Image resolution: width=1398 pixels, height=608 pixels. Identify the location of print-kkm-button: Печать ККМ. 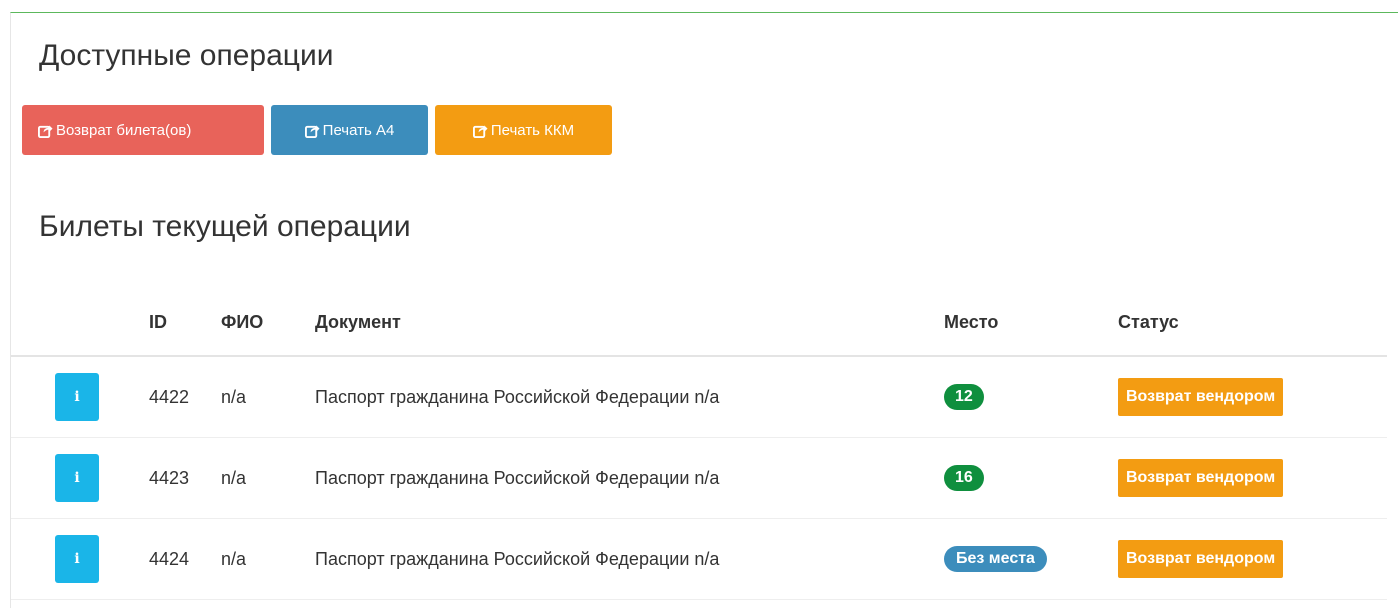
(523, 130).